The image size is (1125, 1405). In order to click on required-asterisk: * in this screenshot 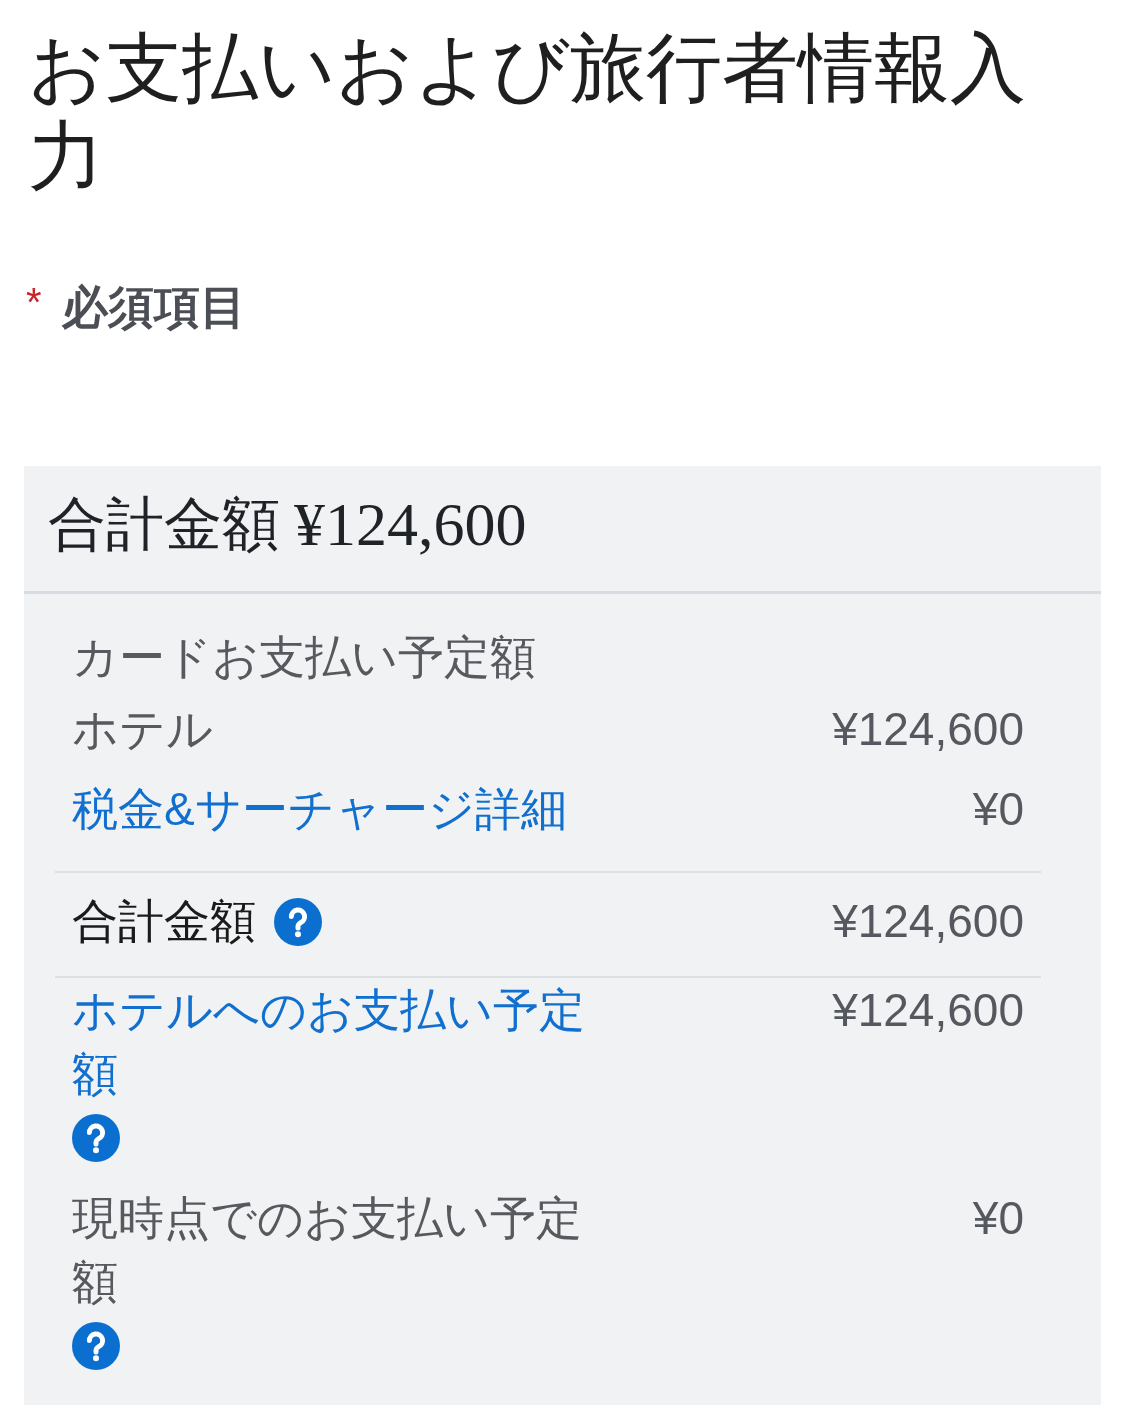, I will do `click(34, 302)`.